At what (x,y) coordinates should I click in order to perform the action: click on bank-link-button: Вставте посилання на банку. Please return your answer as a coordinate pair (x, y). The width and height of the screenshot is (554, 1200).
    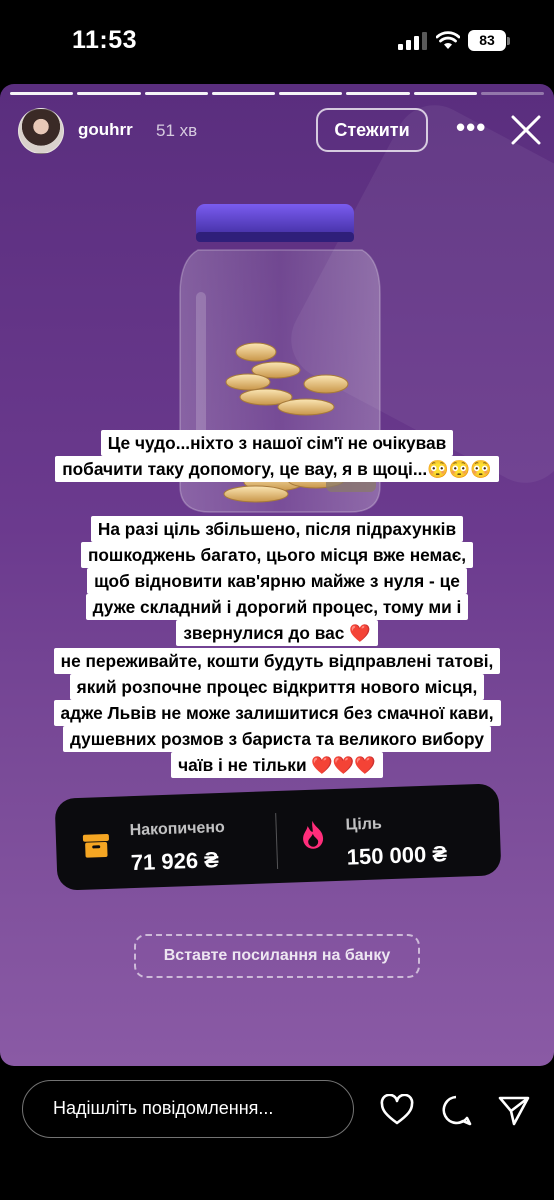
    Looking at the image, I should click on (277, 956).